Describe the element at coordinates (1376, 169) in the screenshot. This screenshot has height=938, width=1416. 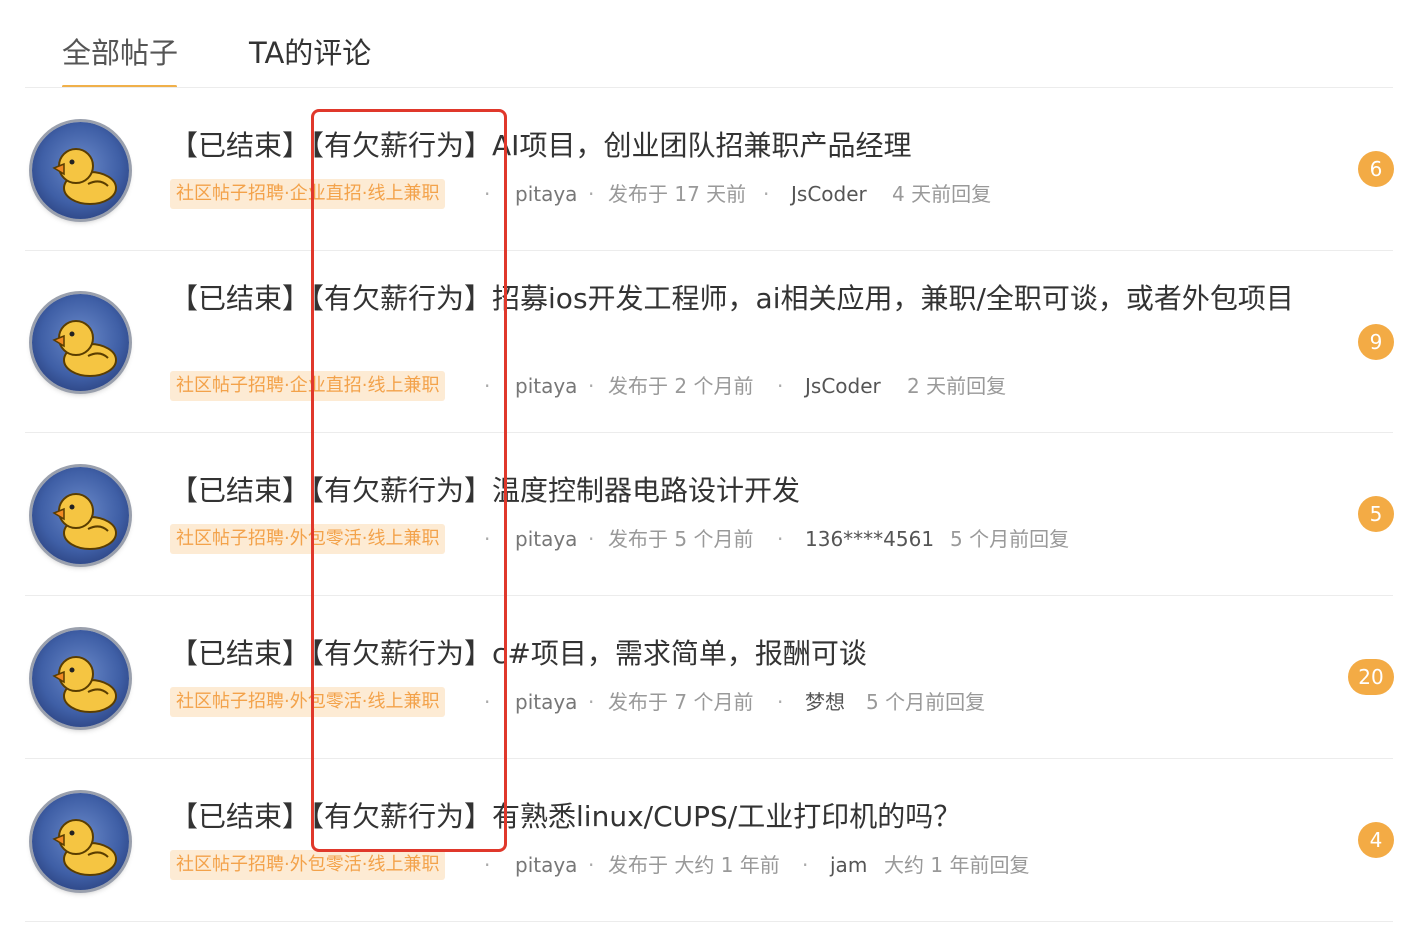
I see `reply-count-badge: 6` at that location.